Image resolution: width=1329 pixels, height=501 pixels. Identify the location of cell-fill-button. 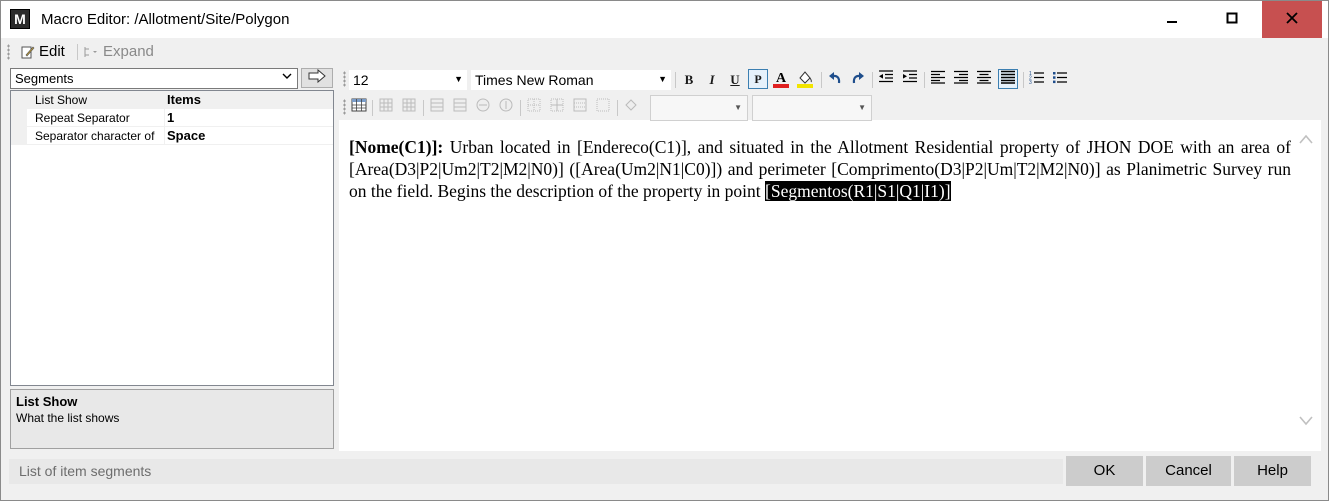
(631, 107).